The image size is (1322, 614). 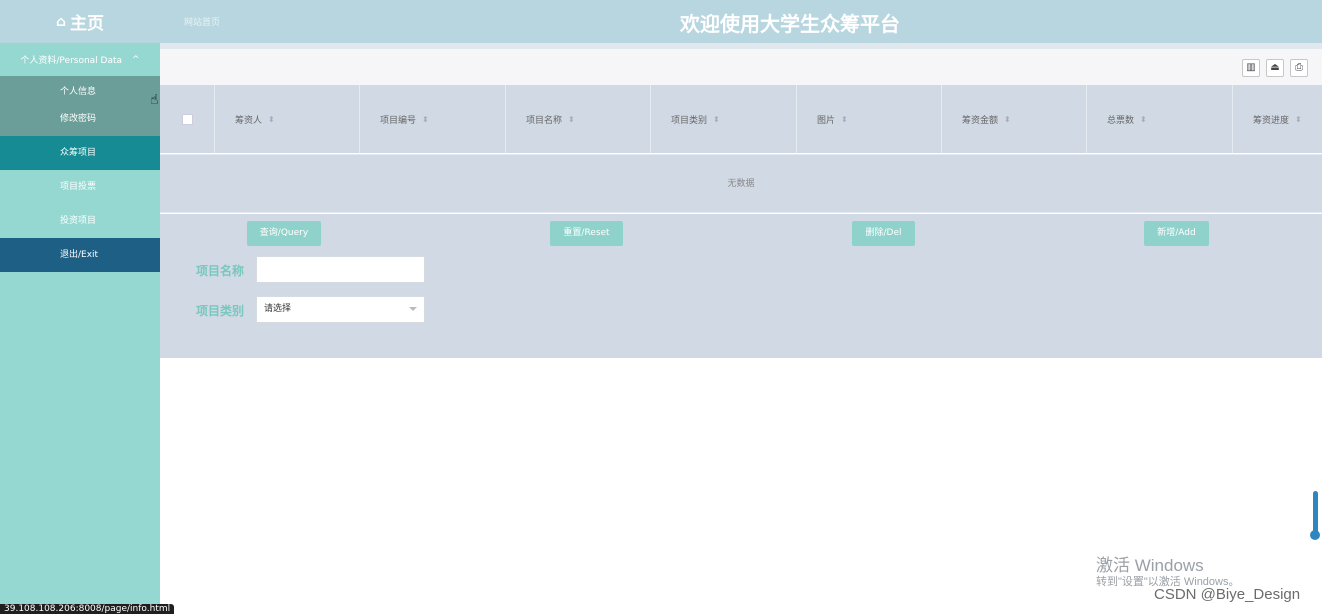 I want to click on select-all-checkbox, so click(x=187, y=119).